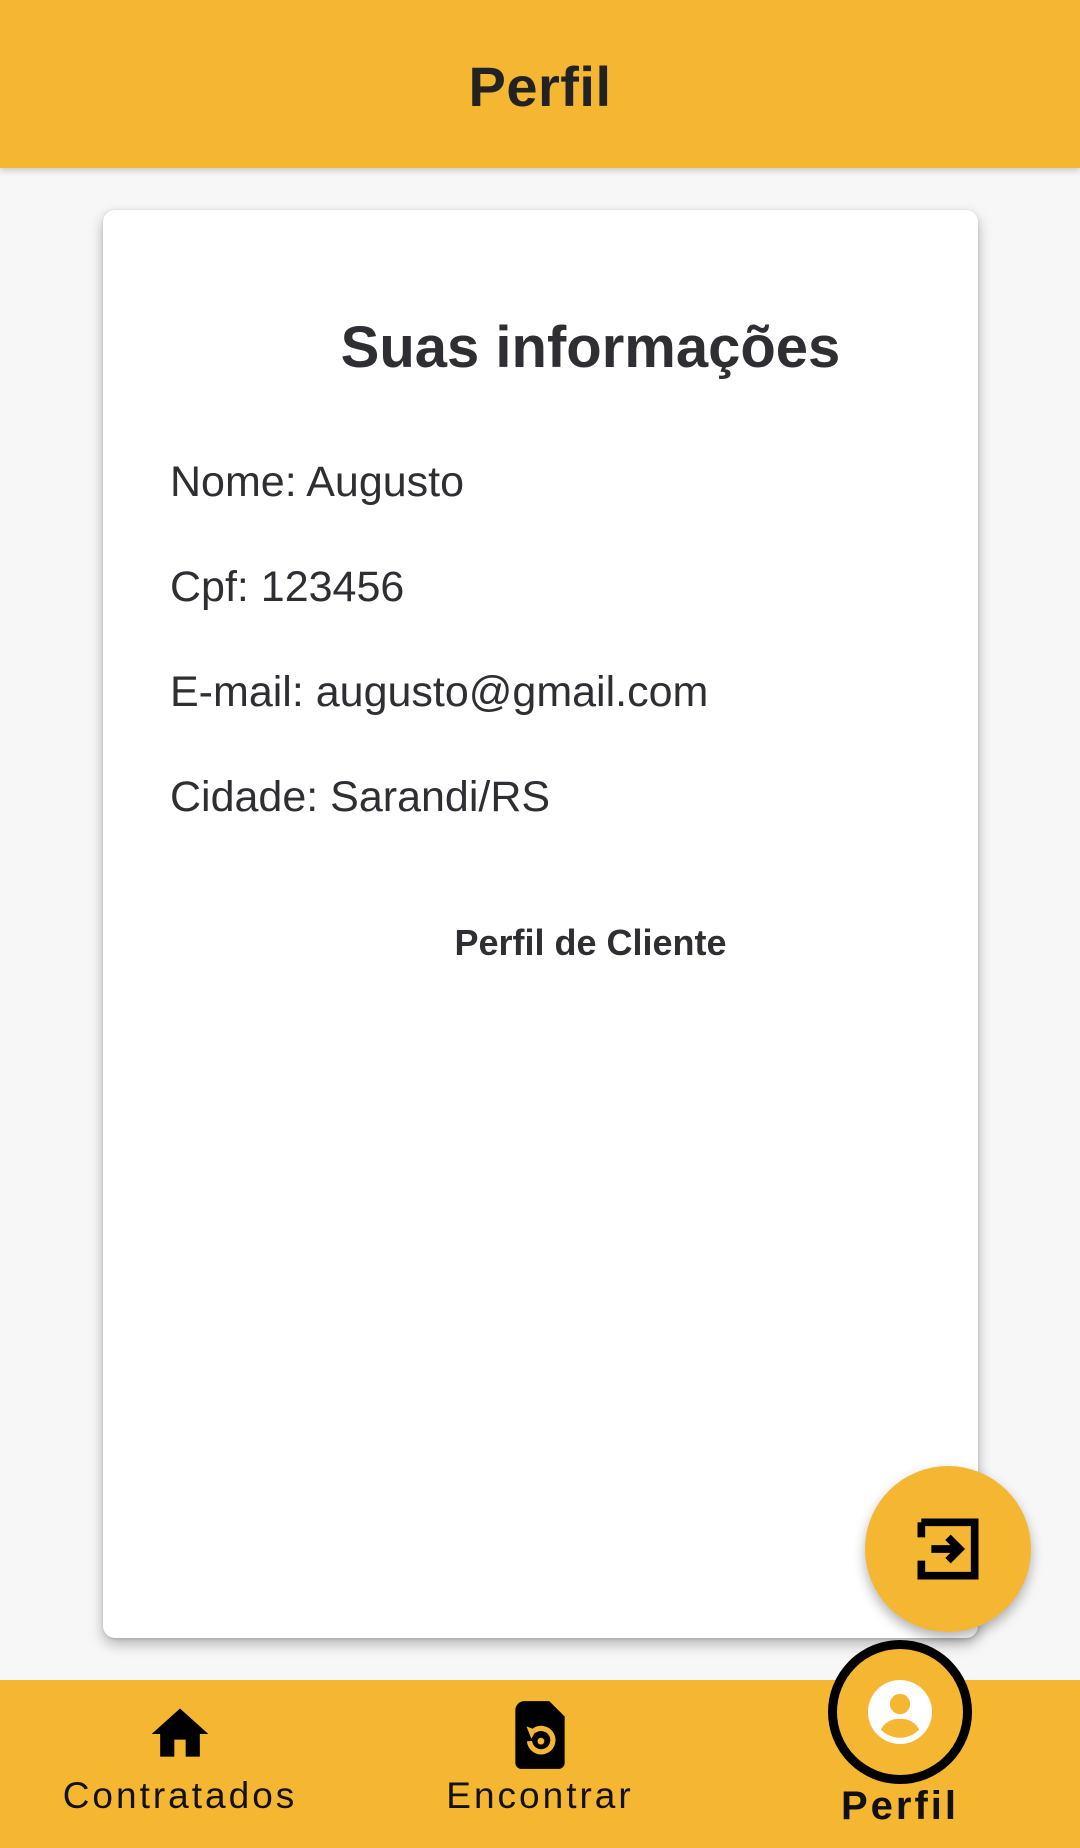 Image resolution: width=1080 pixels, height=1848 pixels. What do you see at coordinates (360, 797) in the screenshot?
I see `city-line: Cidade: Sarandi/RS` at bounding box center [360, 797].